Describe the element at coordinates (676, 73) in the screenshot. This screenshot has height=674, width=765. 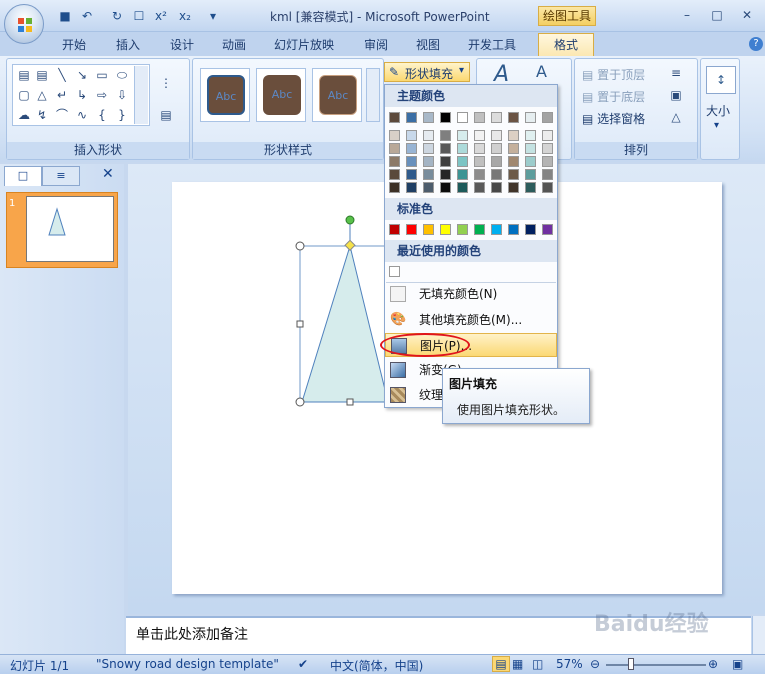
I see `align-icon: ≡` at that location.